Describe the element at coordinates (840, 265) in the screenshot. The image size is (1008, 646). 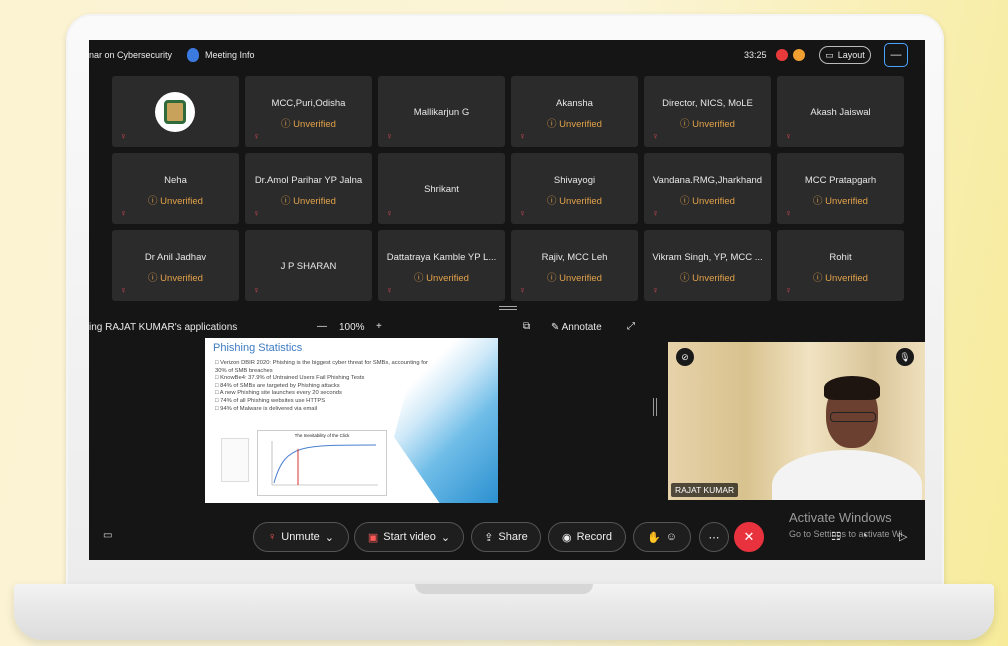
I see `participant-tile: Rohit ⓘ Unverified ♀` at that location.